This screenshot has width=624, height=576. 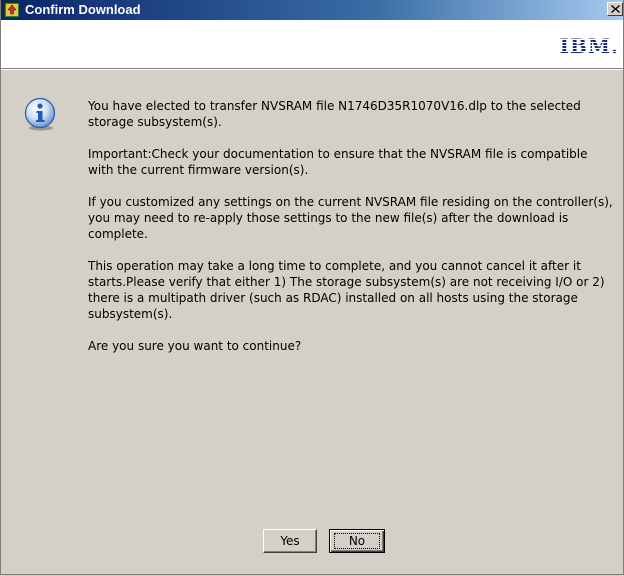 I want to click on info-icon, so click(x=41, y=114).